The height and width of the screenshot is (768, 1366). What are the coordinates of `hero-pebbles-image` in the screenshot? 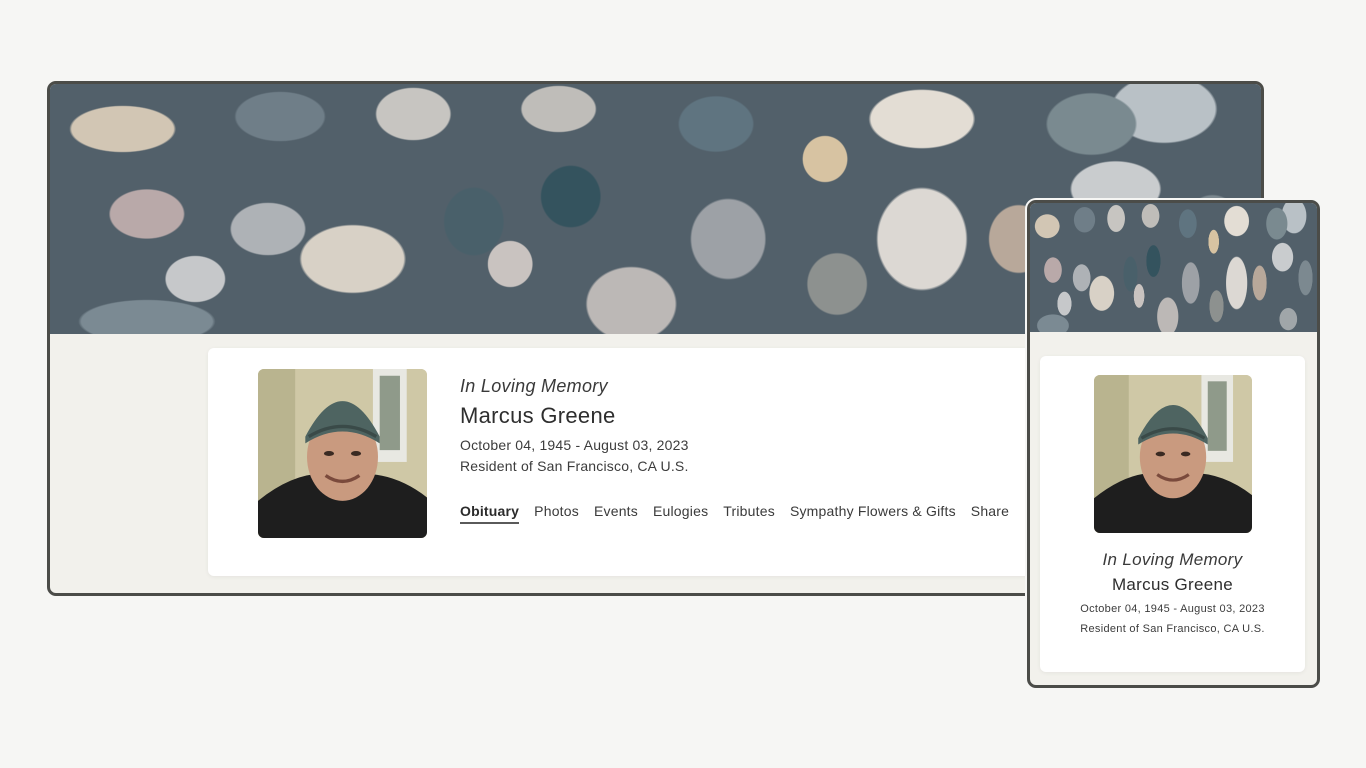 It's located at (1173, 267).